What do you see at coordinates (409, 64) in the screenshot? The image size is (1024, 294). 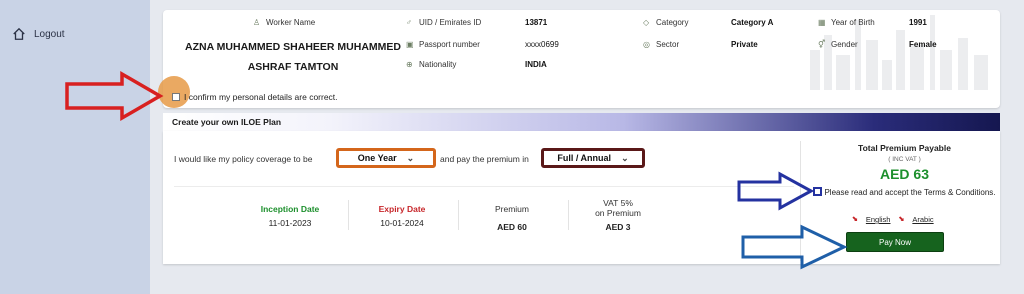 I see `globe-icon: ⊕` at bounding box center [409, 64].